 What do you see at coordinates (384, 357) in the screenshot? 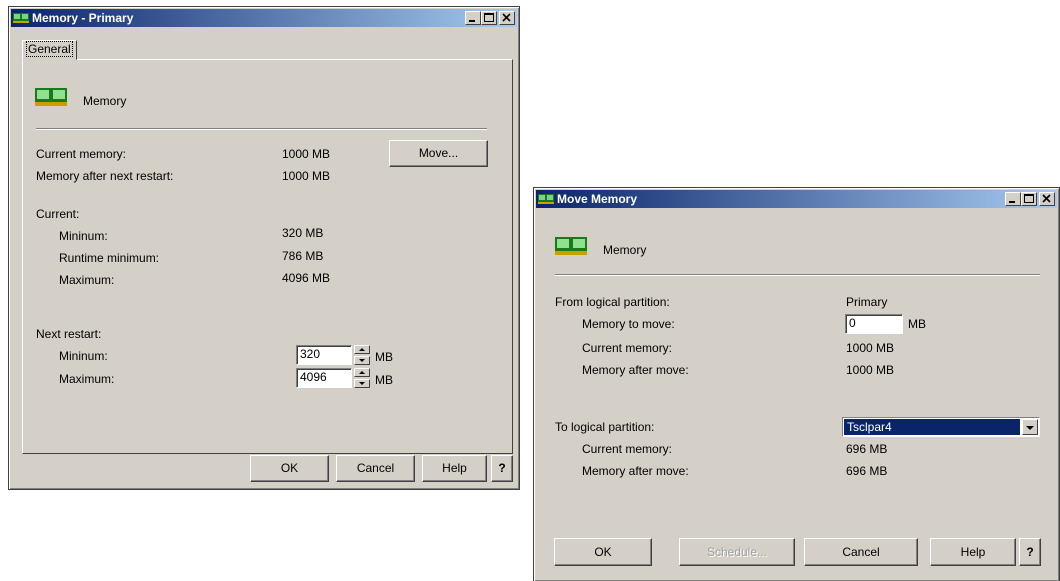
I see `next-min-unit: MB` at bounding box center [384, 357].